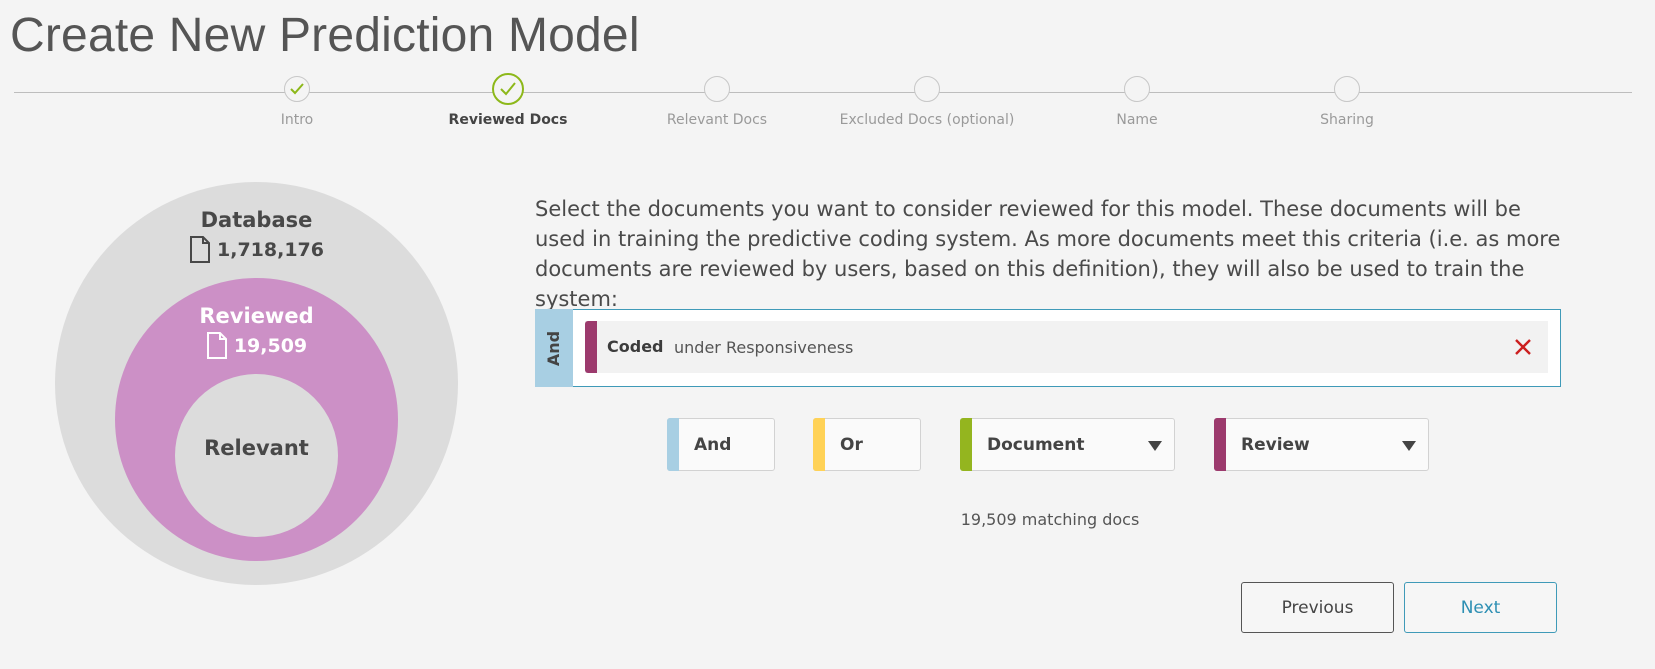 This screenshot has height=669, width=1655. What do you see at coordinates (256, 220) in the screenshot?
I see `database-label: Database` at bounding box center [256, 220].